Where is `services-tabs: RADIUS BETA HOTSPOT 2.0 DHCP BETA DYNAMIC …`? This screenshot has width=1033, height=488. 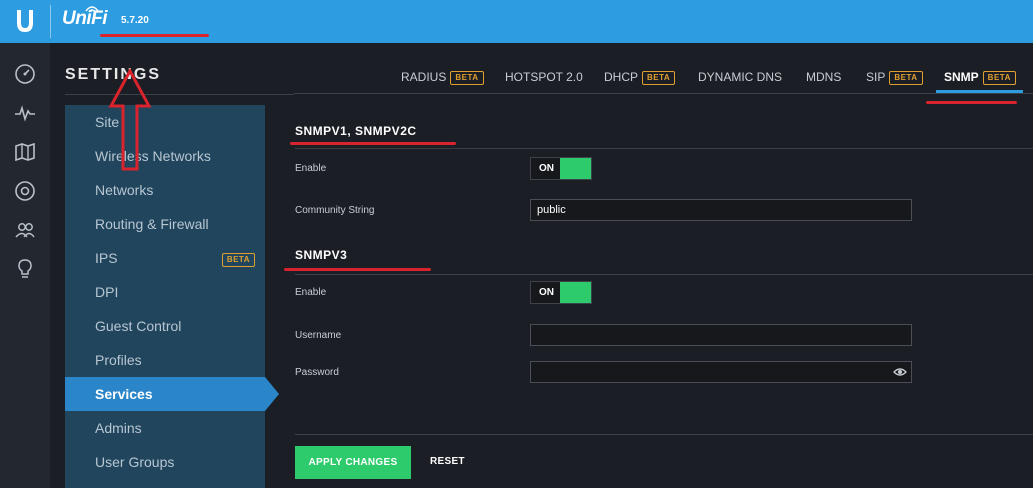 services-tabs: RADIUS BETA HOTSPOT 2.0 DHCP BETA DYNAMIC … is located at coordinates (663, 77).